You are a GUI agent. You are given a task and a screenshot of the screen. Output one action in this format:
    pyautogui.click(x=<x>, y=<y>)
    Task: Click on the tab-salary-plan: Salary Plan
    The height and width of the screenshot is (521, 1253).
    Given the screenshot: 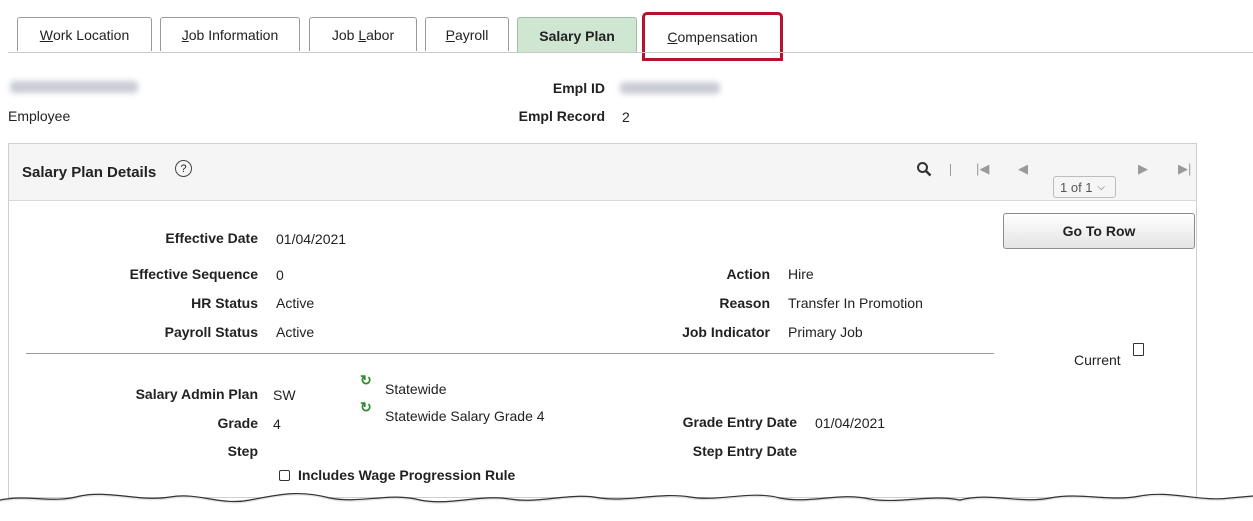 What is the action you would take?
    pyautogui.click(x=577, y=35)
    